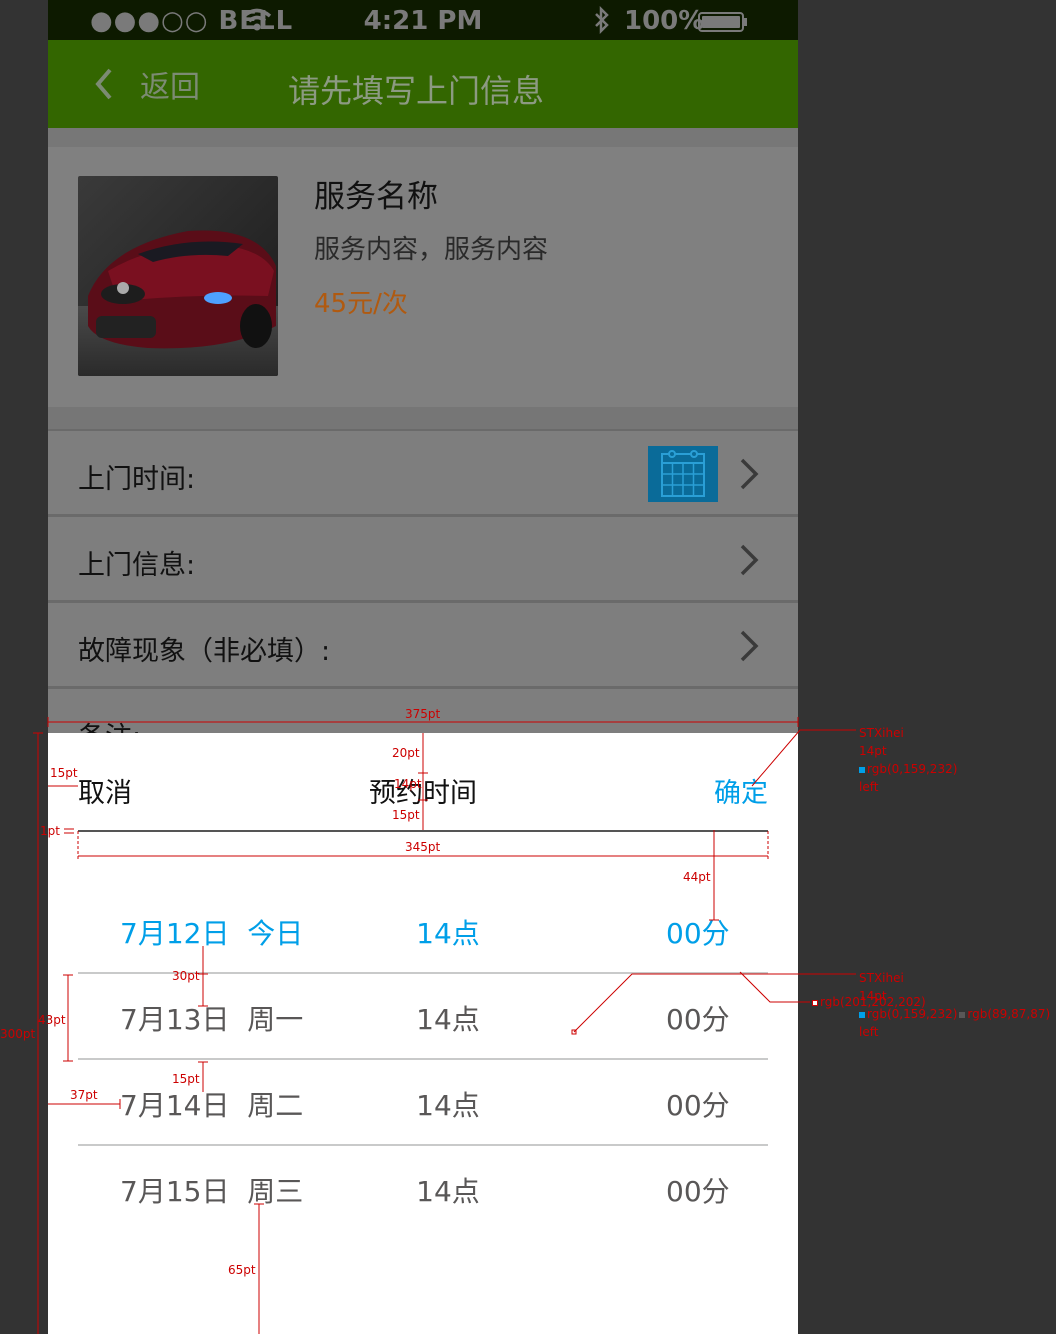 This screenshot has width=1056, height=1334. What do you see at coordinates (423, 644) in the screenshot?
I see `form-row-fault: 故障现象（非必填）:` at bounding box center [423, 644].